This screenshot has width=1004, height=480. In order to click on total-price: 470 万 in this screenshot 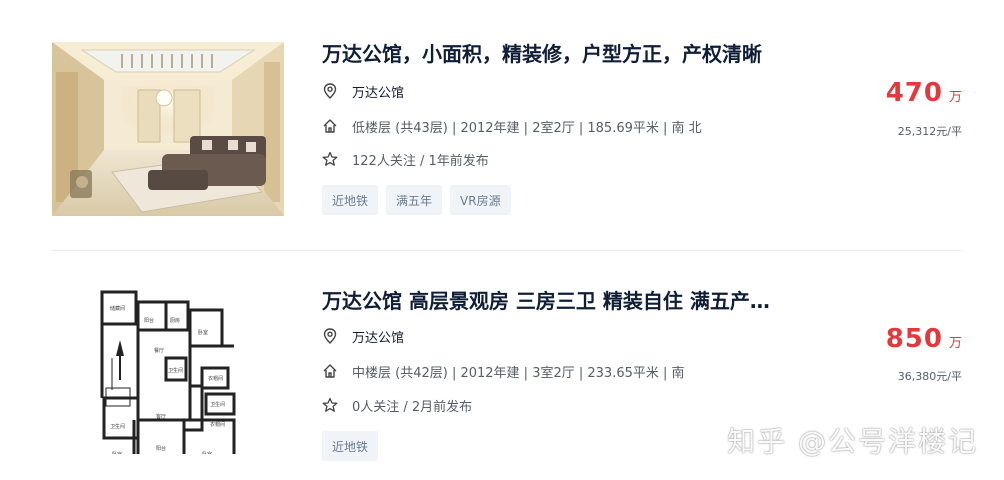, I will do `click(924, 93)`.